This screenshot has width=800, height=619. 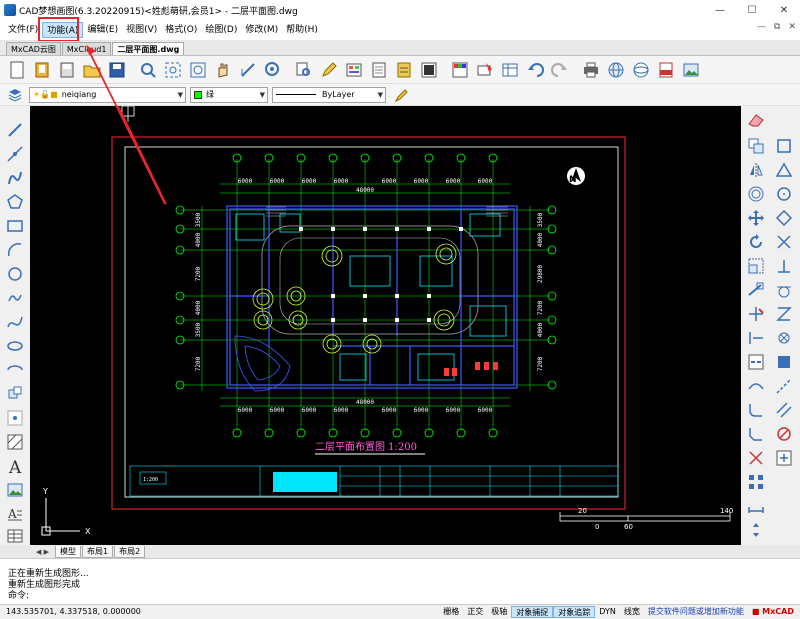 What do you see at coordinates (15, 418) in the screenshot?
I see `point-tool-icon` at bounding box center [15, 418].